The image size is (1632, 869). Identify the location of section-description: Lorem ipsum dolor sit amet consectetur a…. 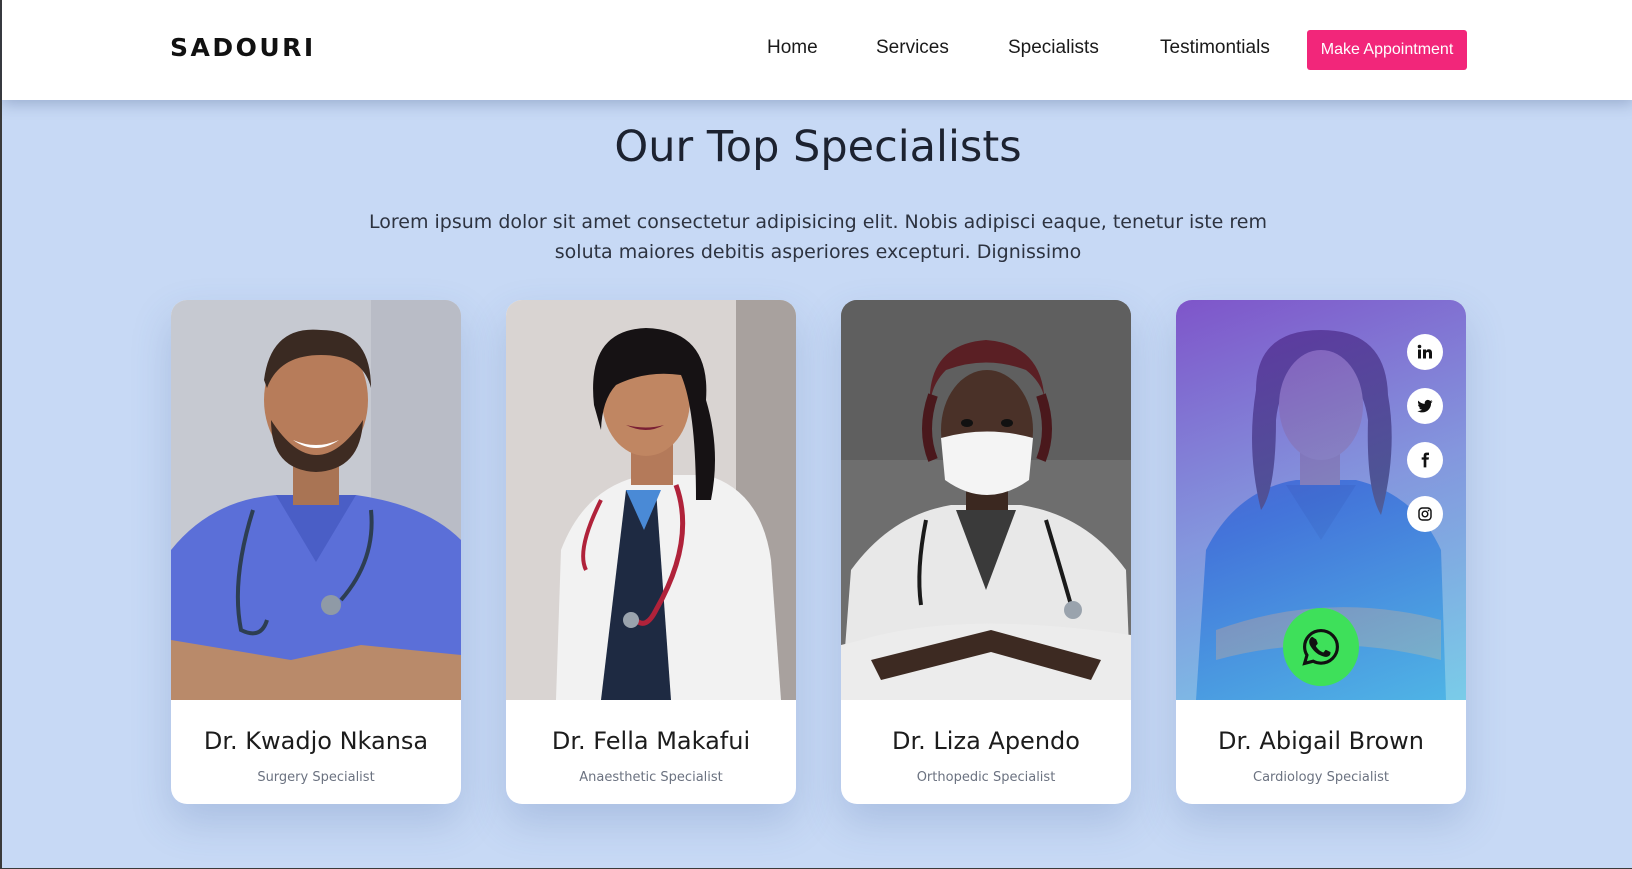
(817, 237).